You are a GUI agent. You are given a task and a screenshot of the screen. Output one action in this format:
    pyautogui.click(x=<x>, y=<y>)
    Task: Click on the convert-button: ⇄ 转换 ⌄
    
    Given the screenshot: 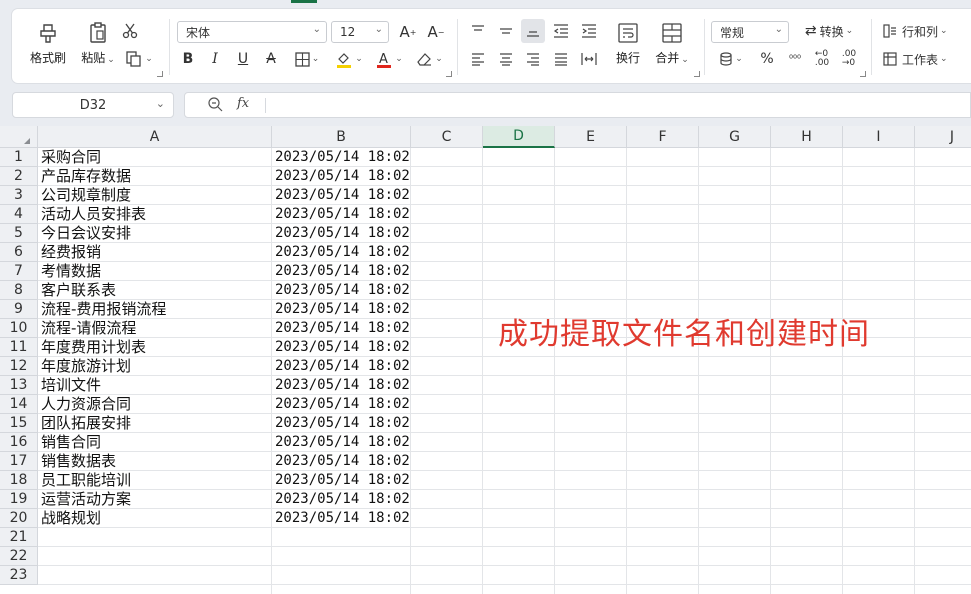 What is the action you would take?
    pyautogui.click(x=829, y=31)
    